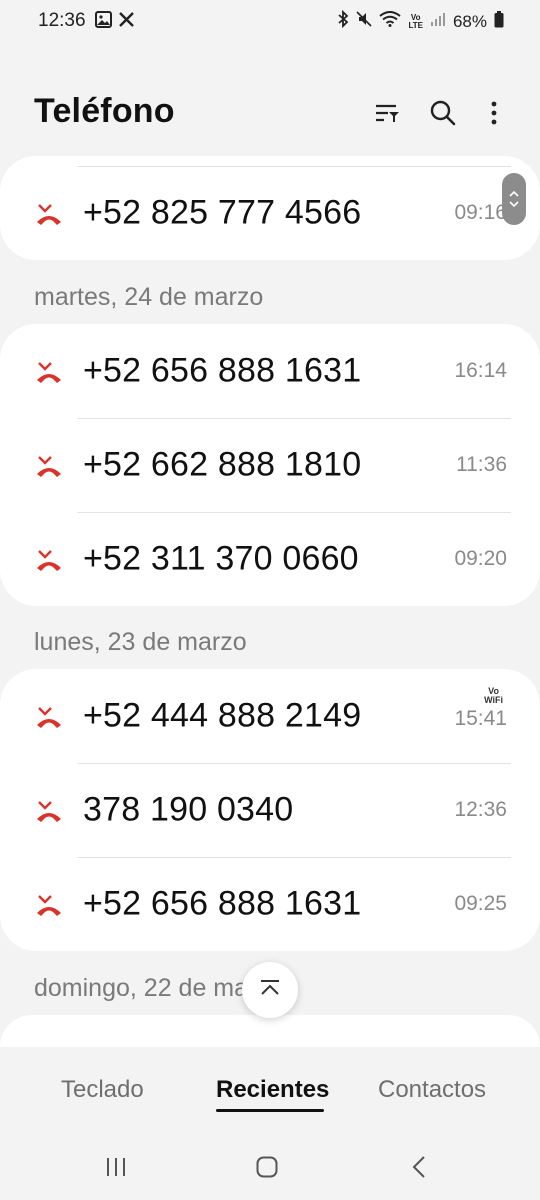  I want to click on back-button, so click(419, 1167).